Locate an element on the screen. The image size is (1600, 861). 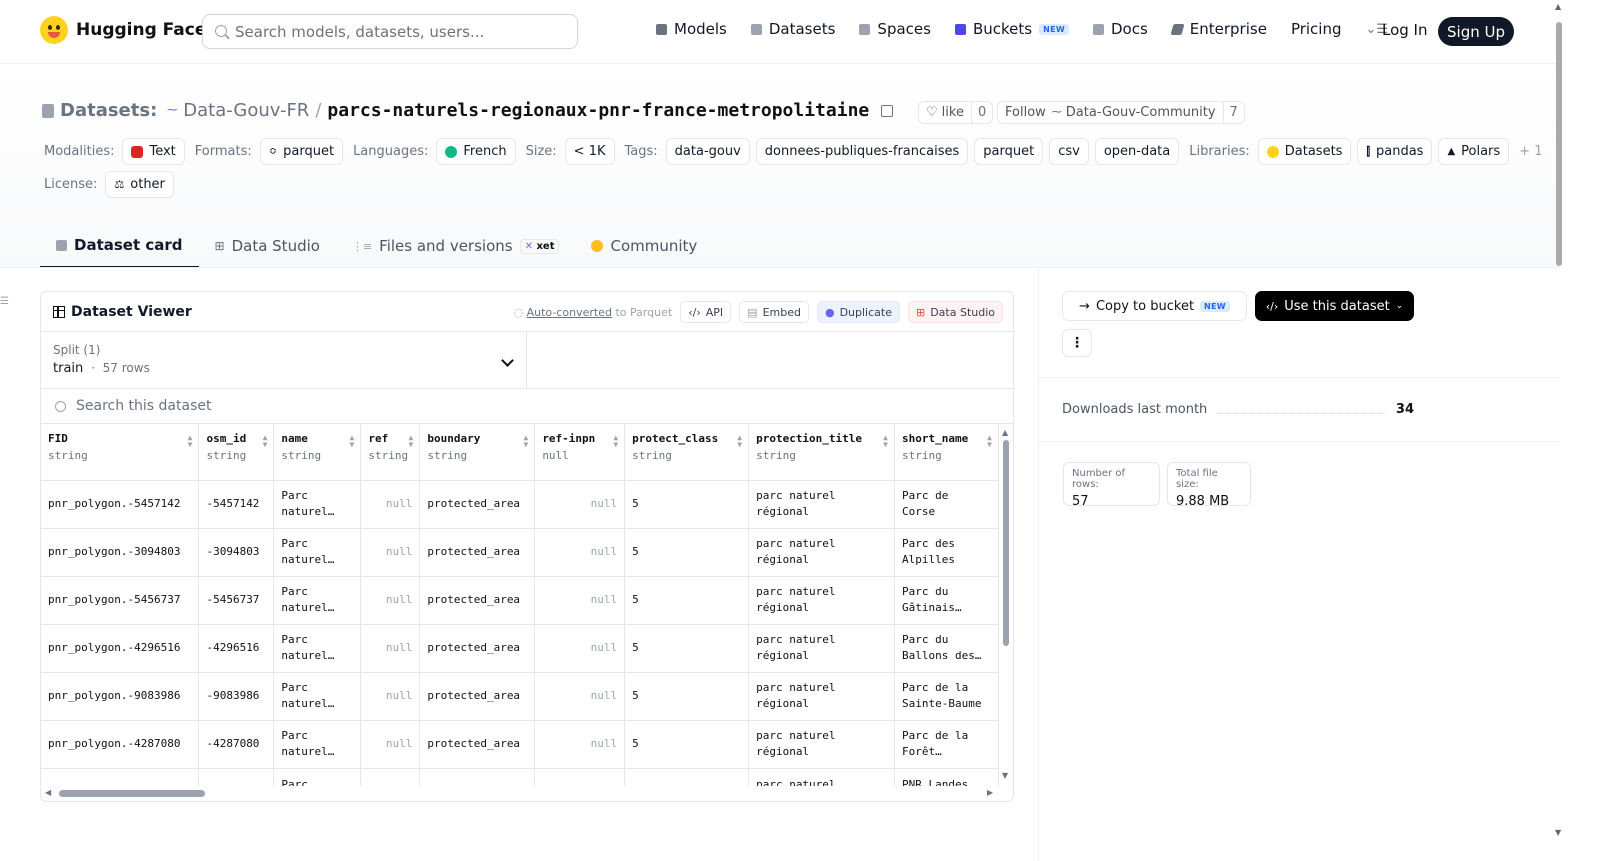
use-this-dataset-button: ‹/› Use this dataset ⌄ is located at coordinates (1334, 306).